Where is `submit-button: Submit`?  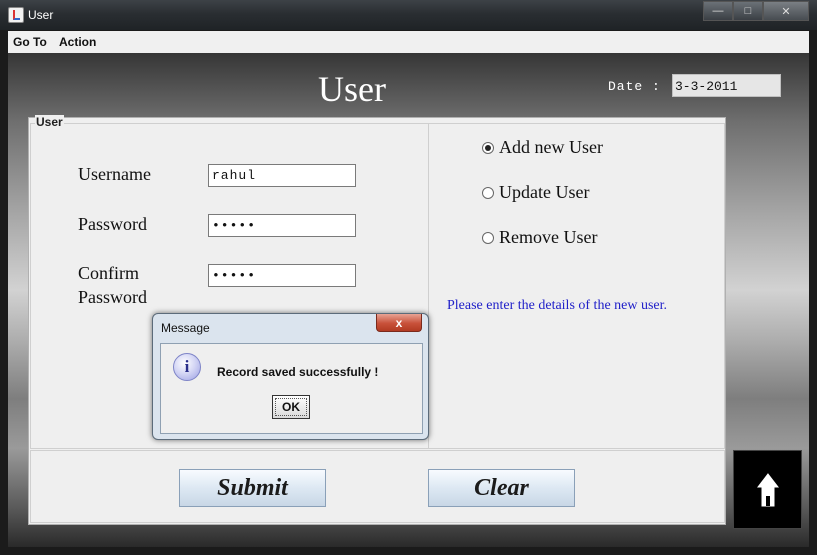
submit-button: Submit is located at coordinates (252, 488).